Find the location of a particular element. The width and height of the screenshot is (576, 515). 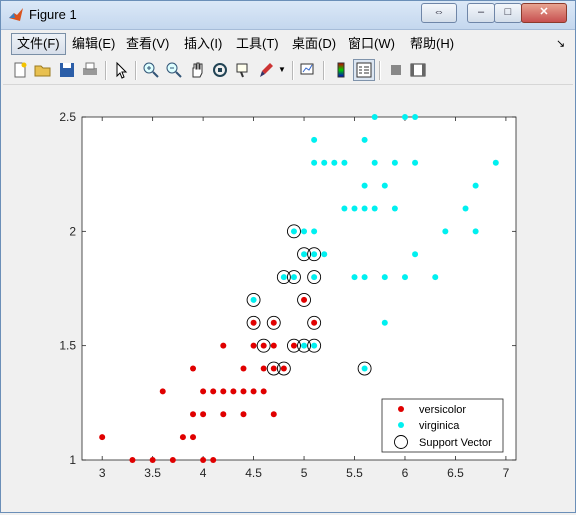

y-tick-label: 2 is located at coordinates (72, 231).